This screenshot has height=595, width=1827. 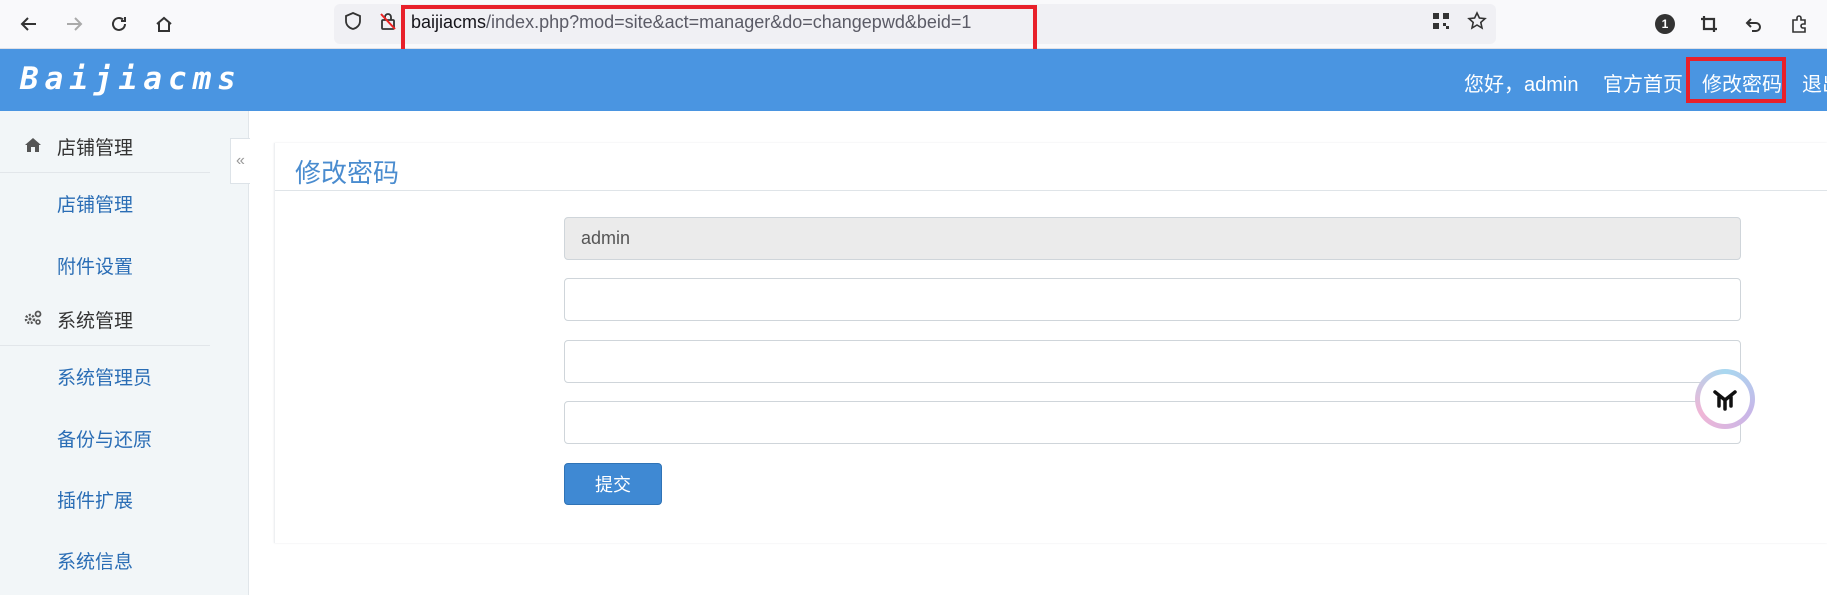 What do you see at coordinates (95, 499) in the screenshot?
I see `sidebar-item-plugin-extensions: 插件扩展` at bounding box center [95, 499].